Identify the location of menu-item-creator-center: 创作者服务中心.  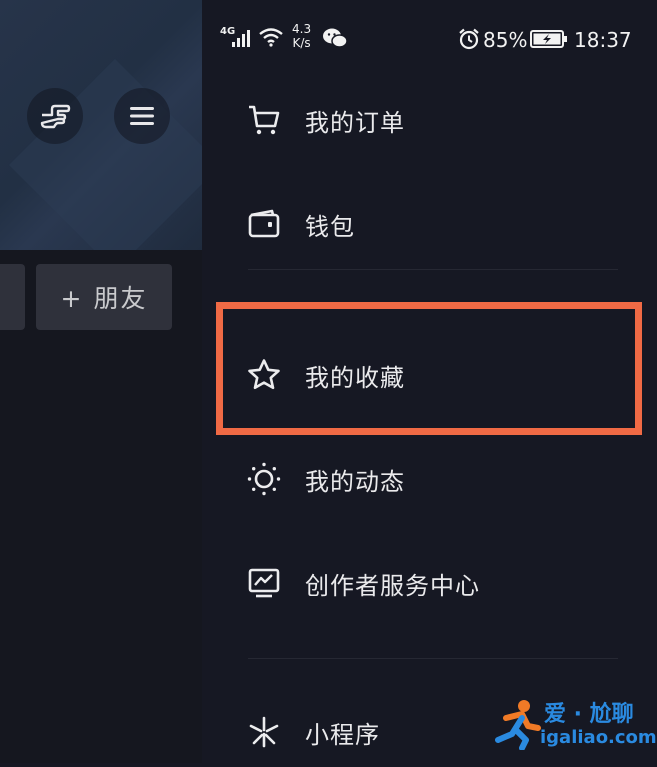
(429, 583).